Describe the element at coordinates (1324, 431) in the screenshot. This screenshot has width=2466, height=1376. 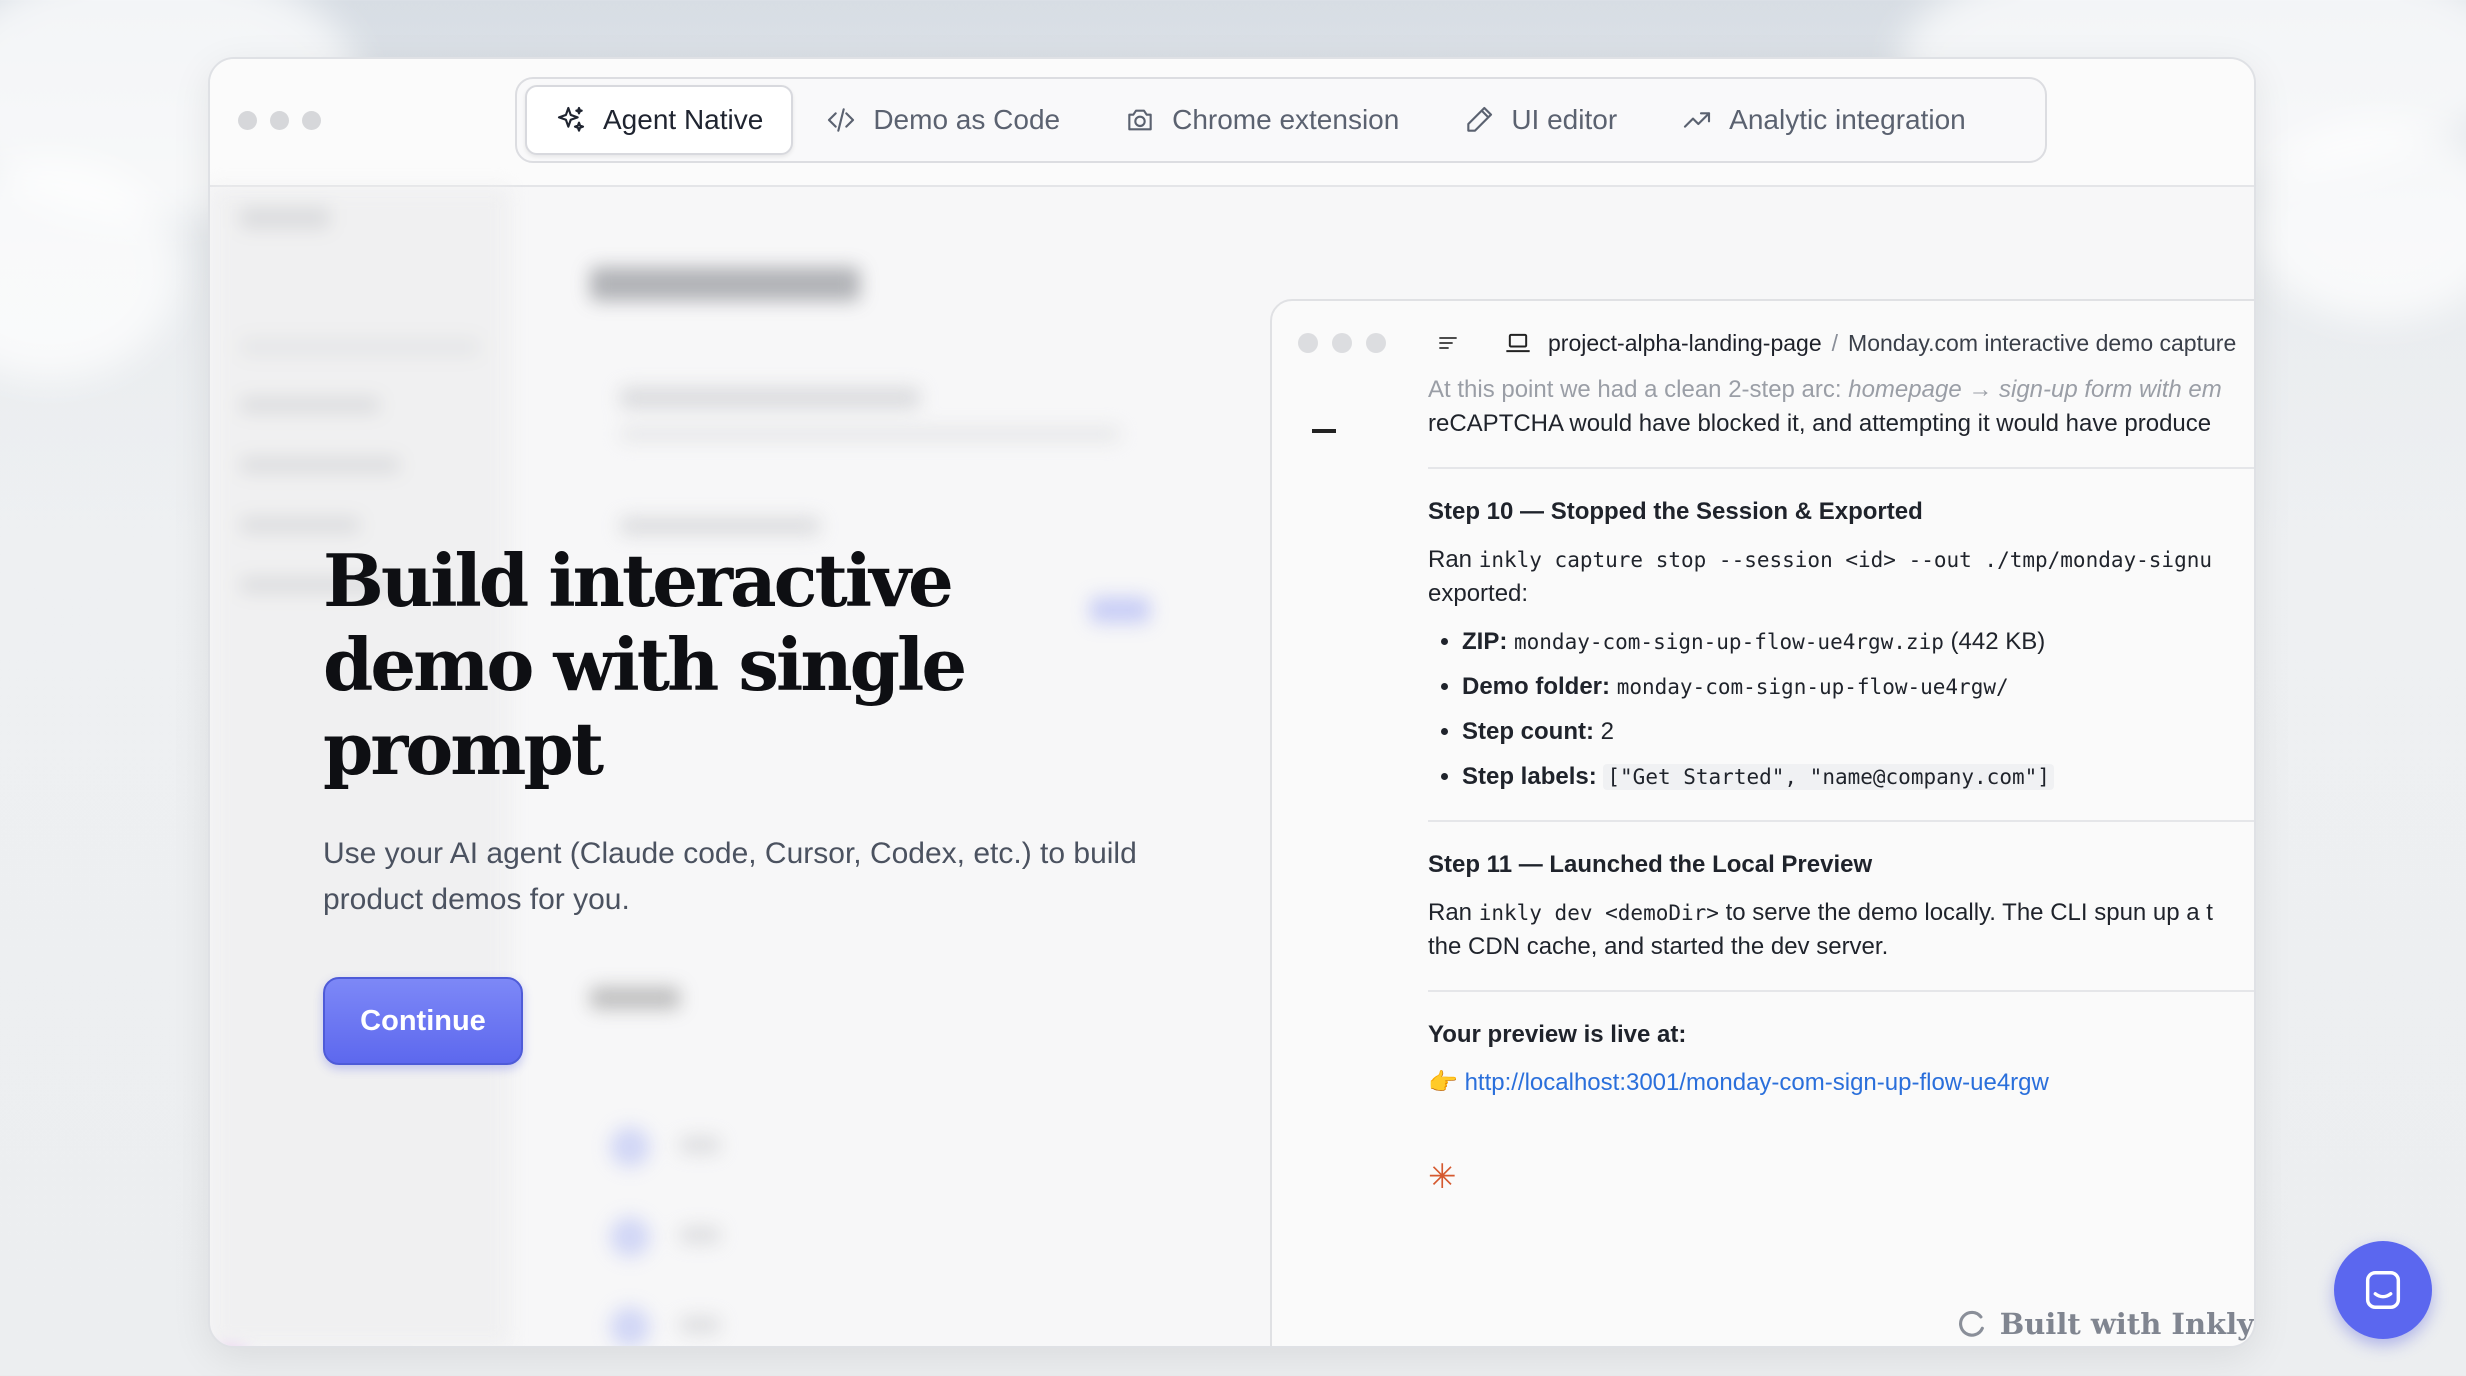
I see `sidebar-toggle` at that location.